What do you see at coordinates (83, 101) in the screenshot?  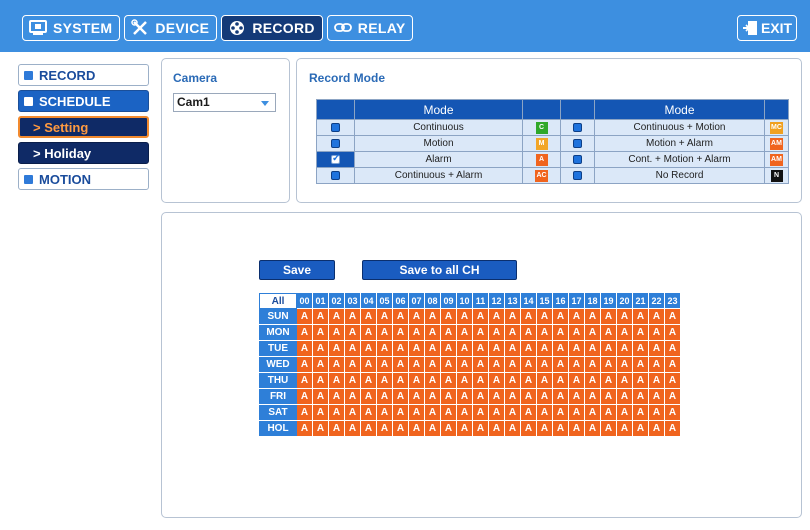 I see `sidebar-item-schedule: SCHEDULE` at bounding box center [83, 101].